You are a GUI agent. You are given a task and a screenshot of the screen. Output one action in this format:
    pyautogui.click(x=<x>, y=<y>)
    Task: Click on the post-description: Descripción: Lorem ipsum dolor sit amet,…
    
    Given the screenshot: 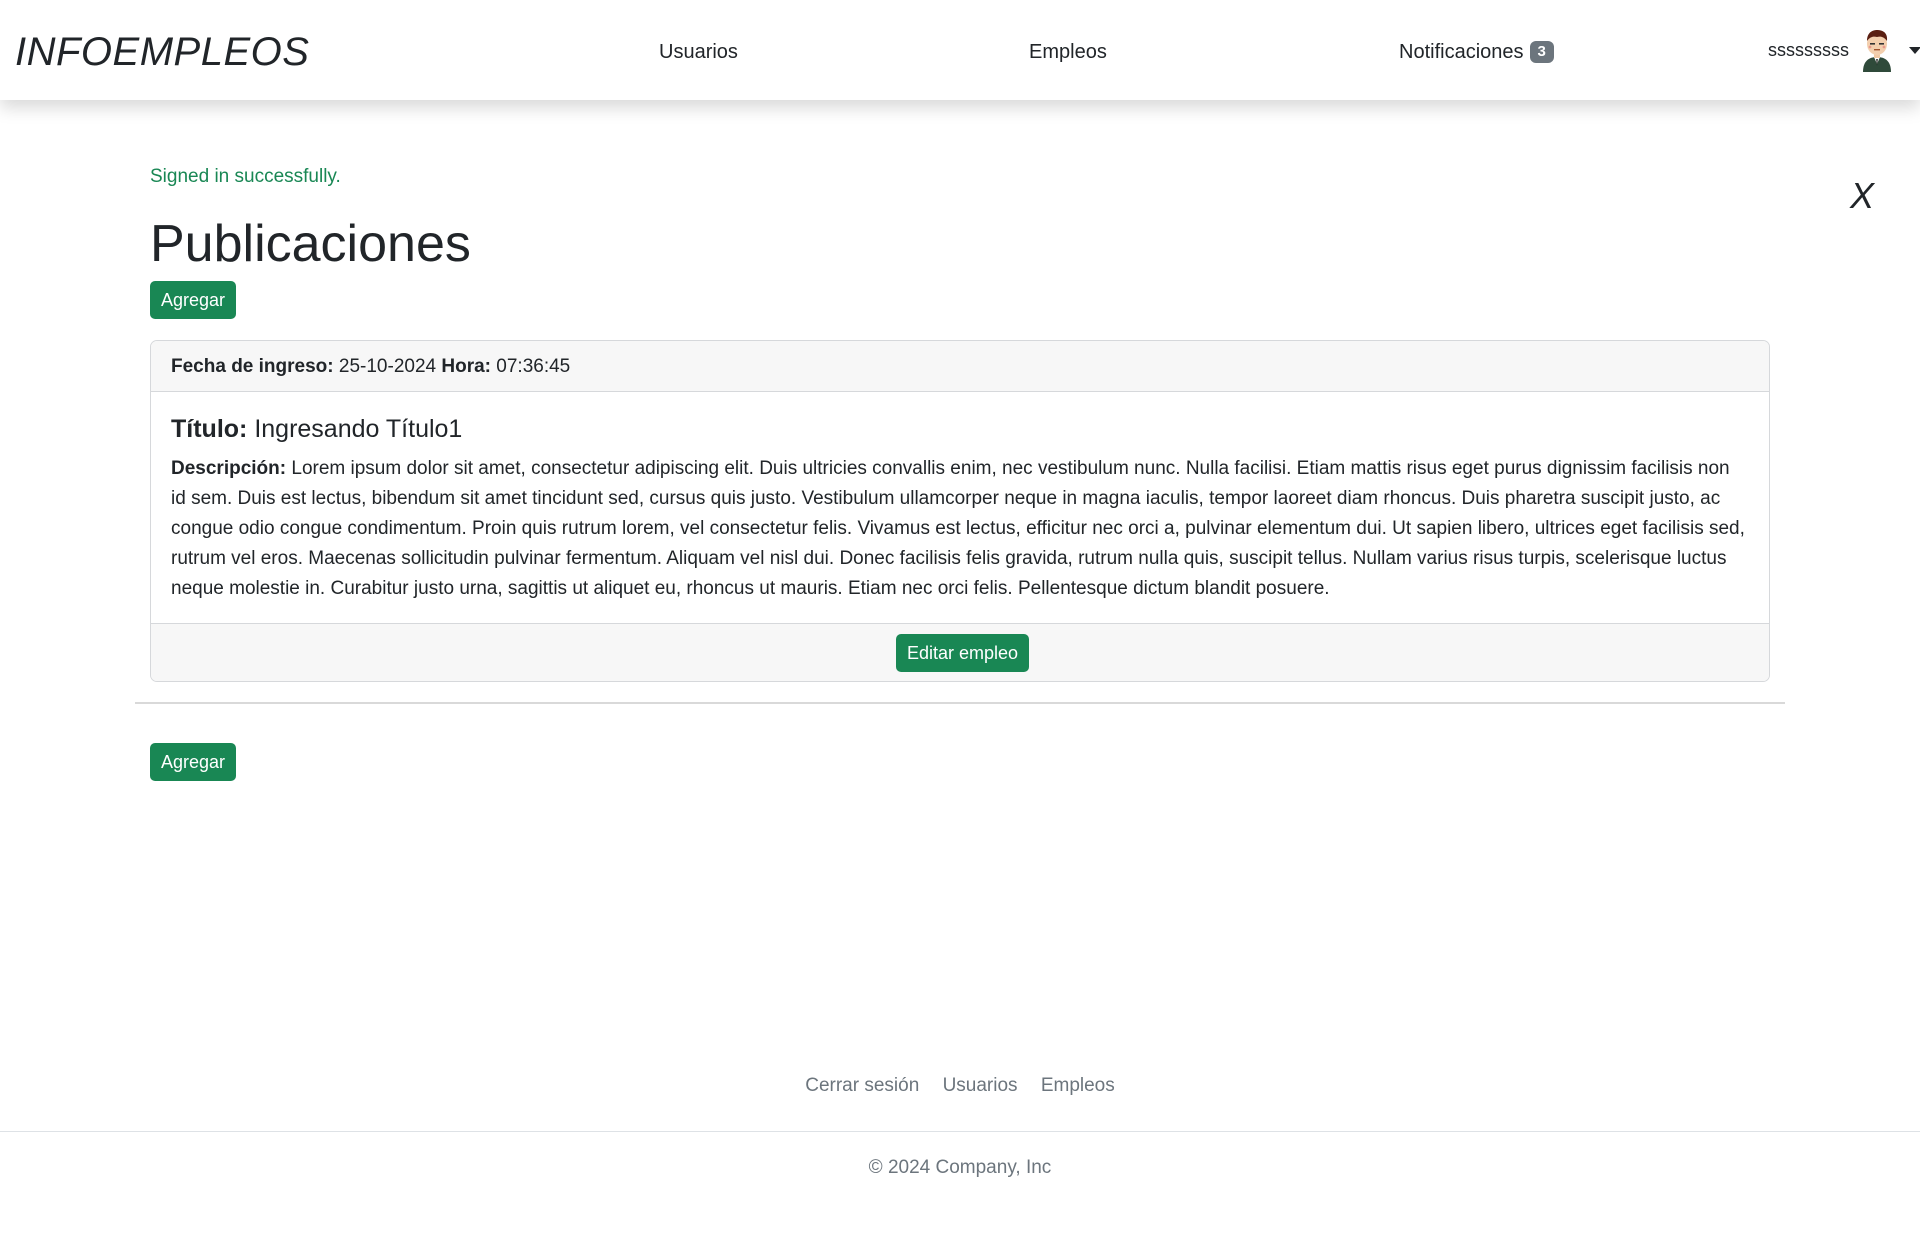 What is the action you would take?
    pyautogui.click(x=960, y=529)
    